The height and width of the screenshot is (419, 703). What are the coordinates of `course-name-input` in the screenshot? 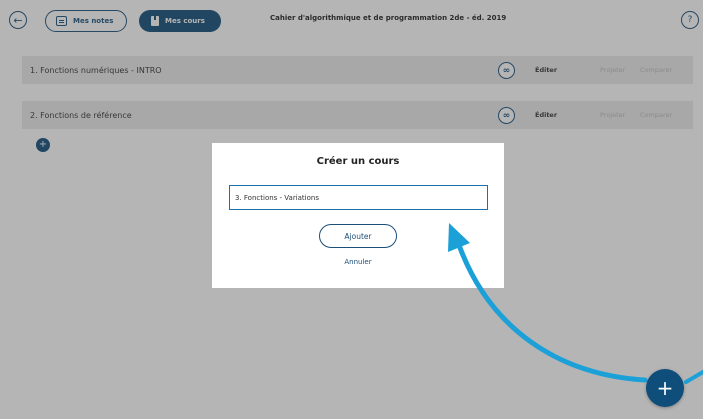 It's located at (358, 197).